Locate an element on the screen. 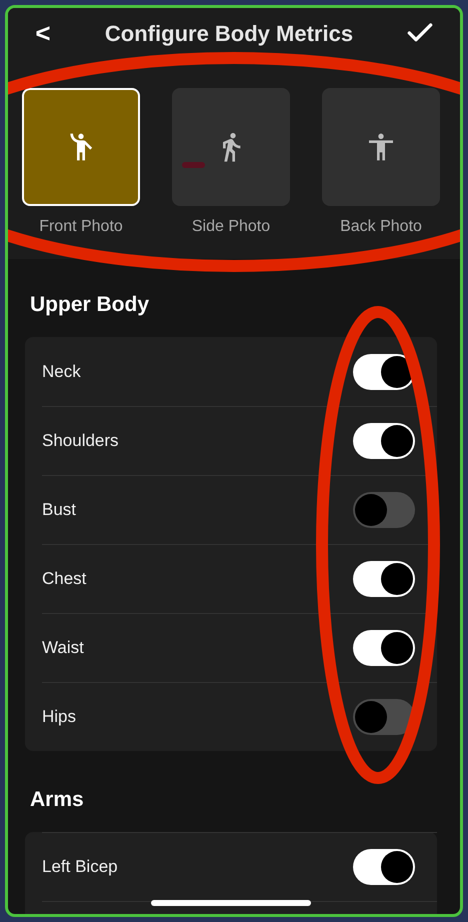 This screenshot has height=922, width=468. metric-label: Hips is located at coordinates (59, 717).